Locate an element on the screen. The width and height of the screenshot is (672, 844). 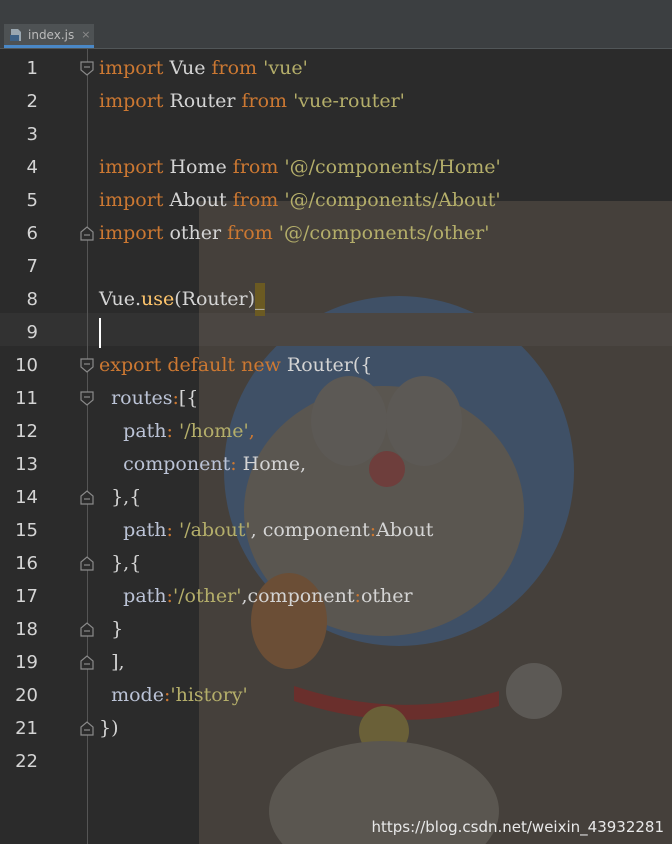
code-token: 'history' is located at coordinates (209, 695).